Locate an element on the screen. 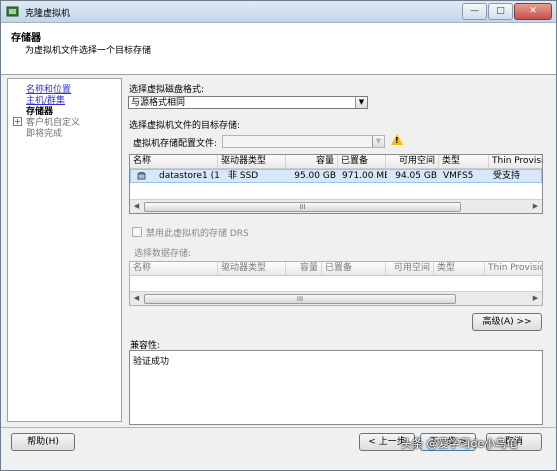 The width and height of the screenshot is (557, 471). title-bar: 克隆虚拟机 — □ ✕ is located at coordinates (278, 12).